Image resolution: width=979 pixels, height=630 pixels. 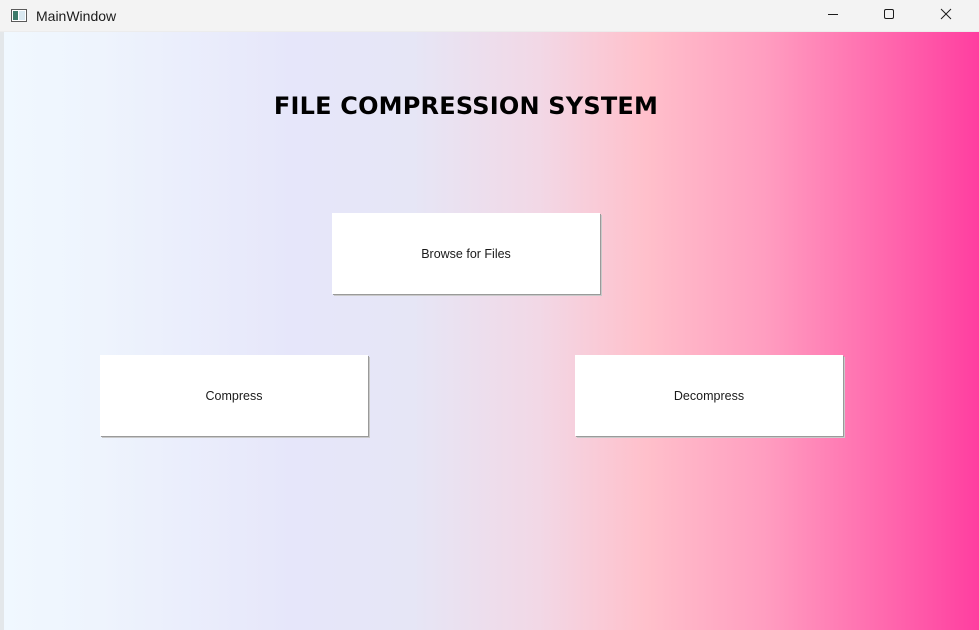 I want to click on title-bar: MainWindow, so click(x=489, y=16).